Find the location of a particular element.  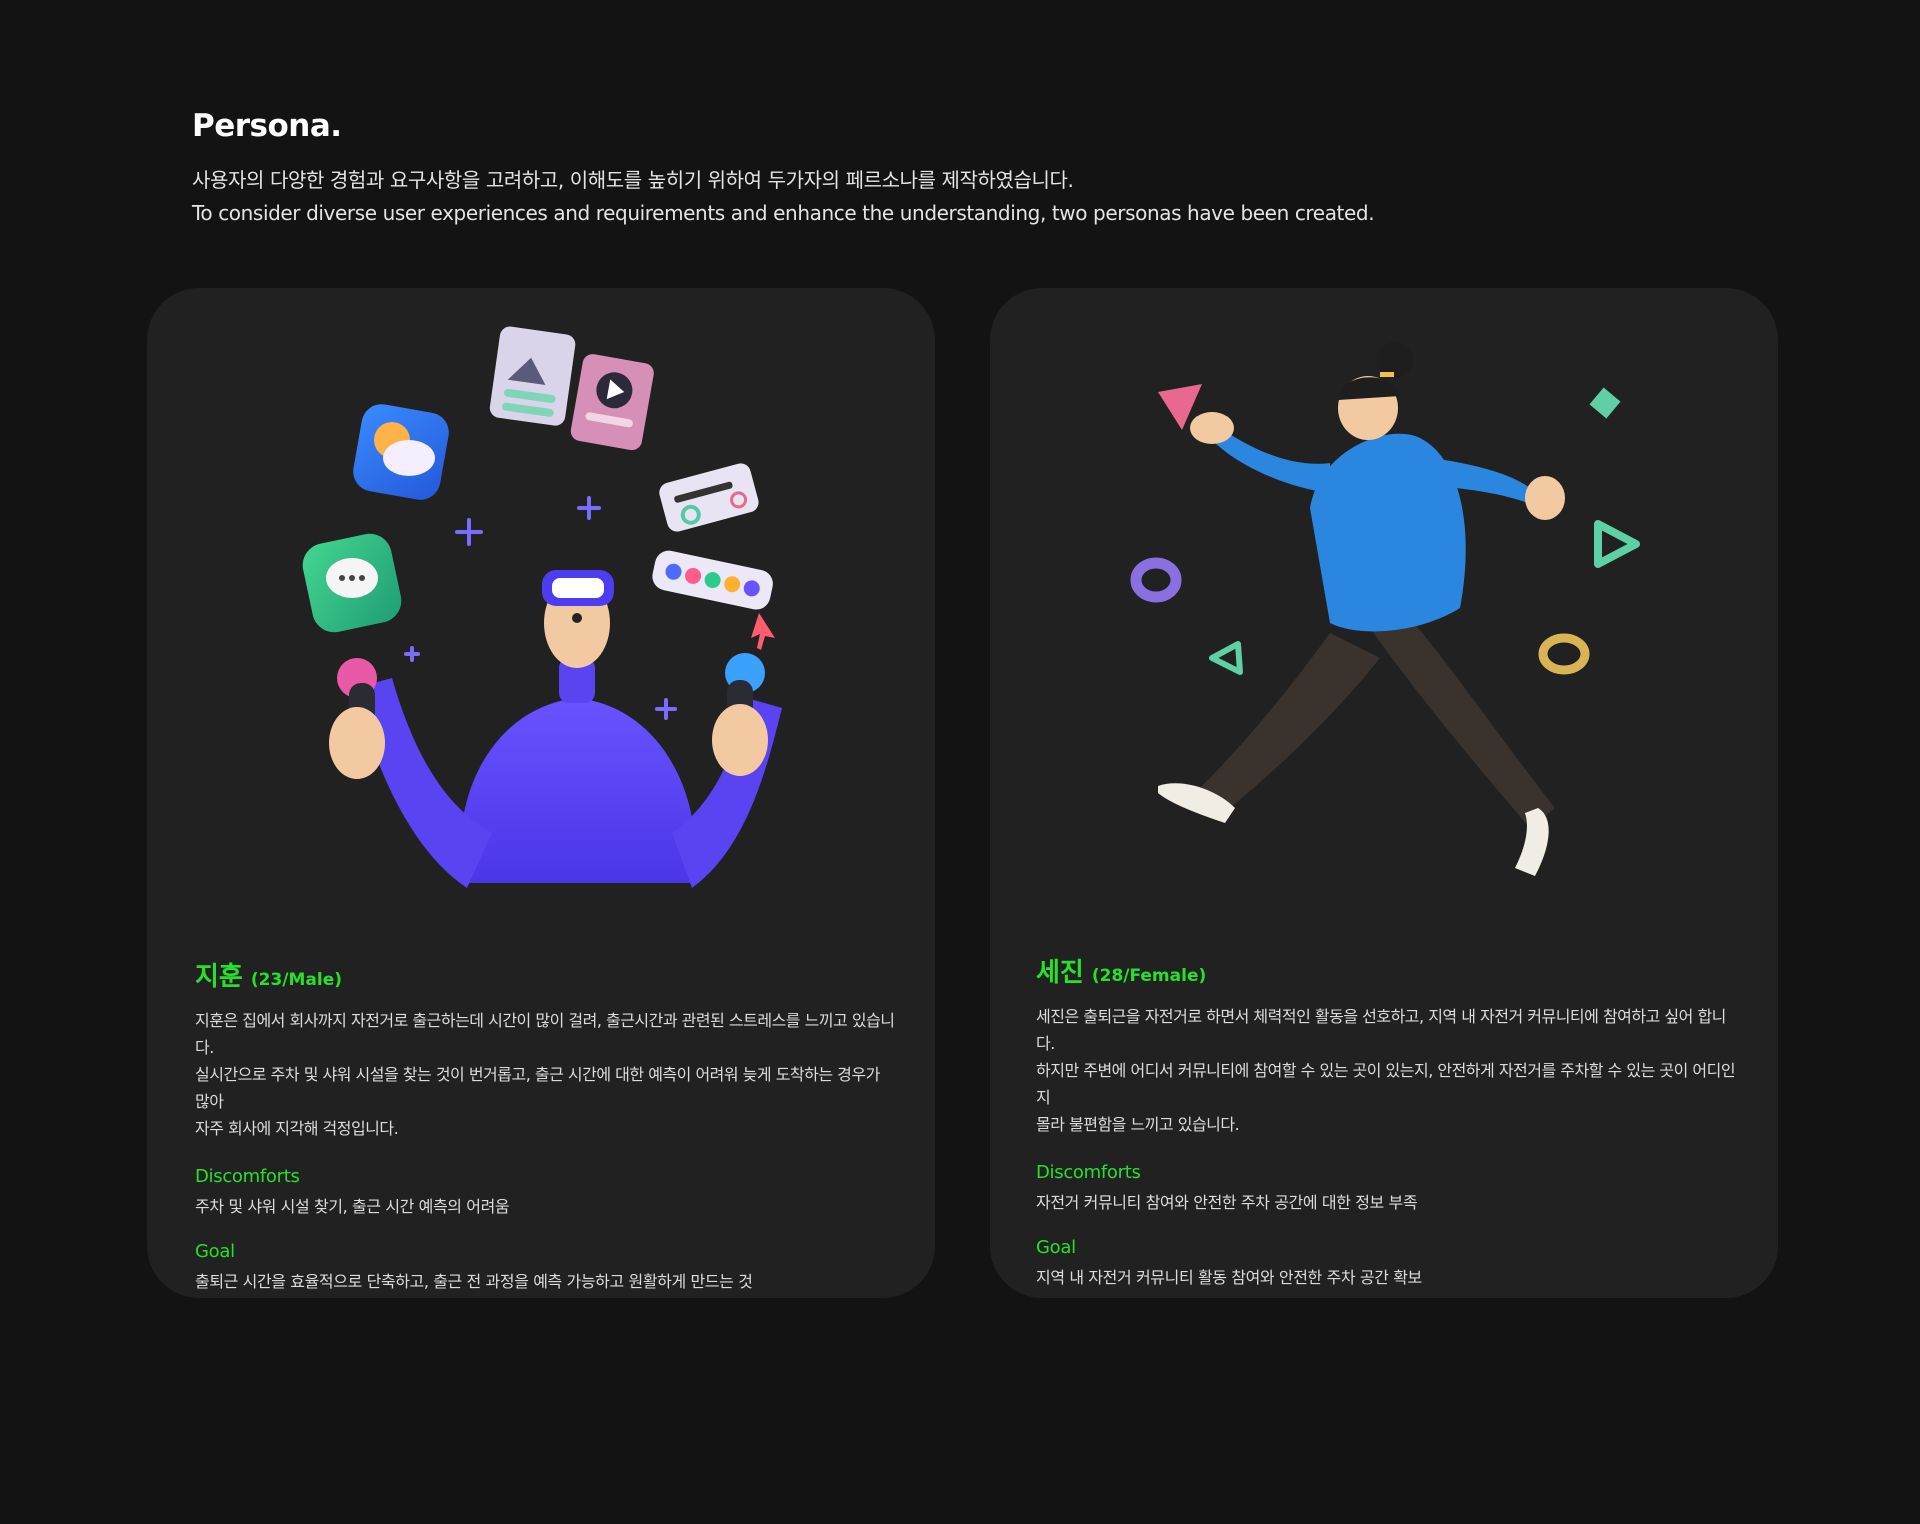

persona-name-row: 지훈 (23/Male) is located at coordinates (545, 974).